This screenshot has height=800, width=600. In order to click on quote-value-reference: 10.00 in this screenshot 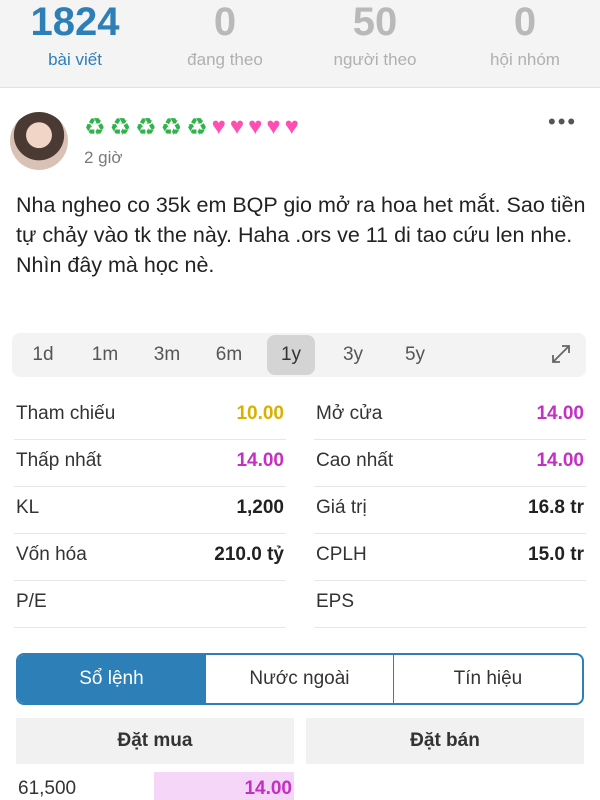, I will do `click(260, 413)`.